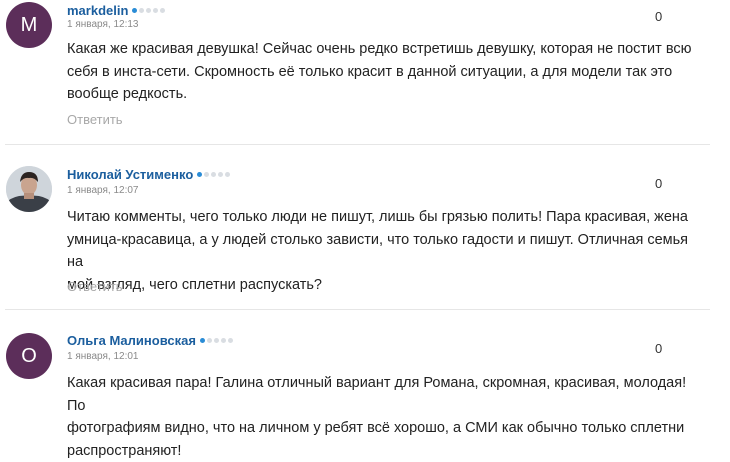 The image size is (730, 462). I want to click on avatar-letter: О, so click(29, 356).